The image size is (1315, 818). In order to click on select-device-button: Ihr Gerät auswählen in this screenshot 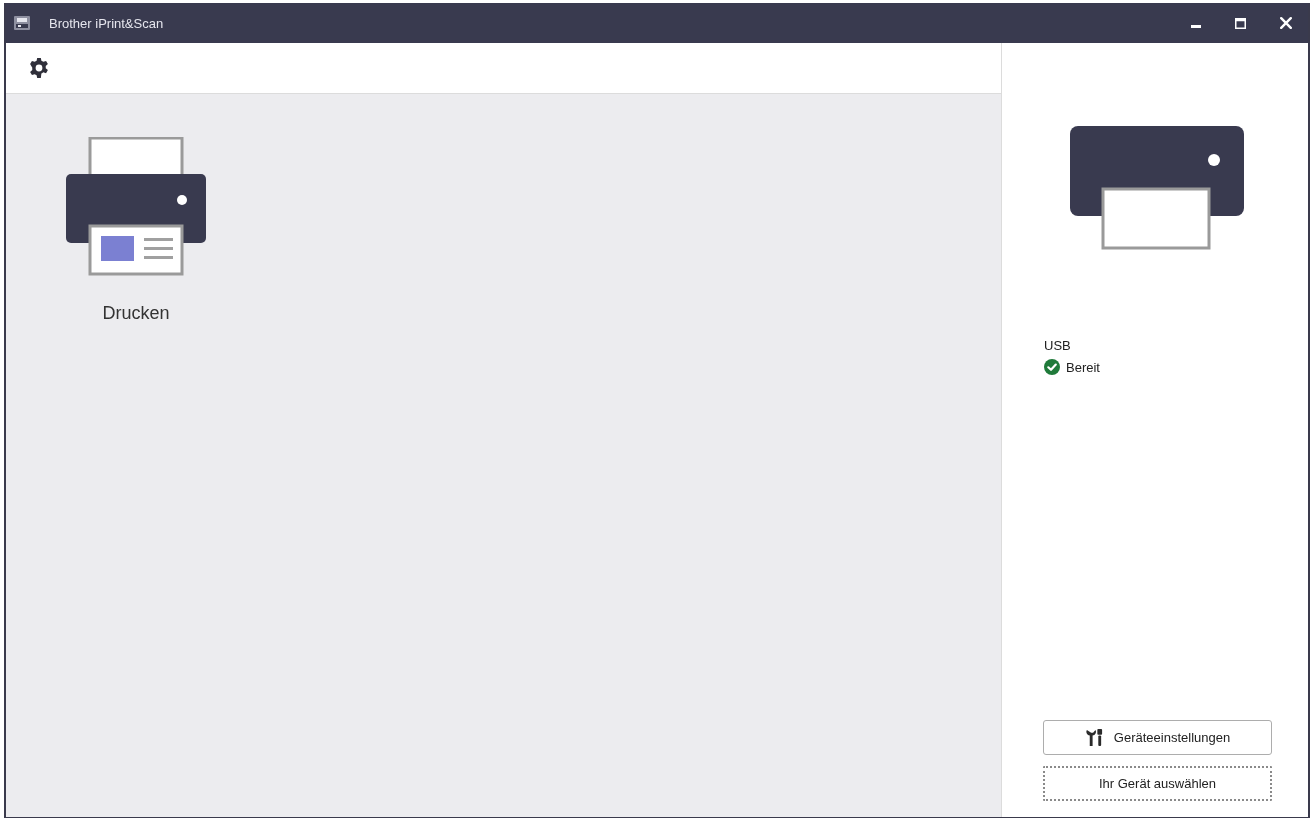, I will do `click(1157, 783)`.